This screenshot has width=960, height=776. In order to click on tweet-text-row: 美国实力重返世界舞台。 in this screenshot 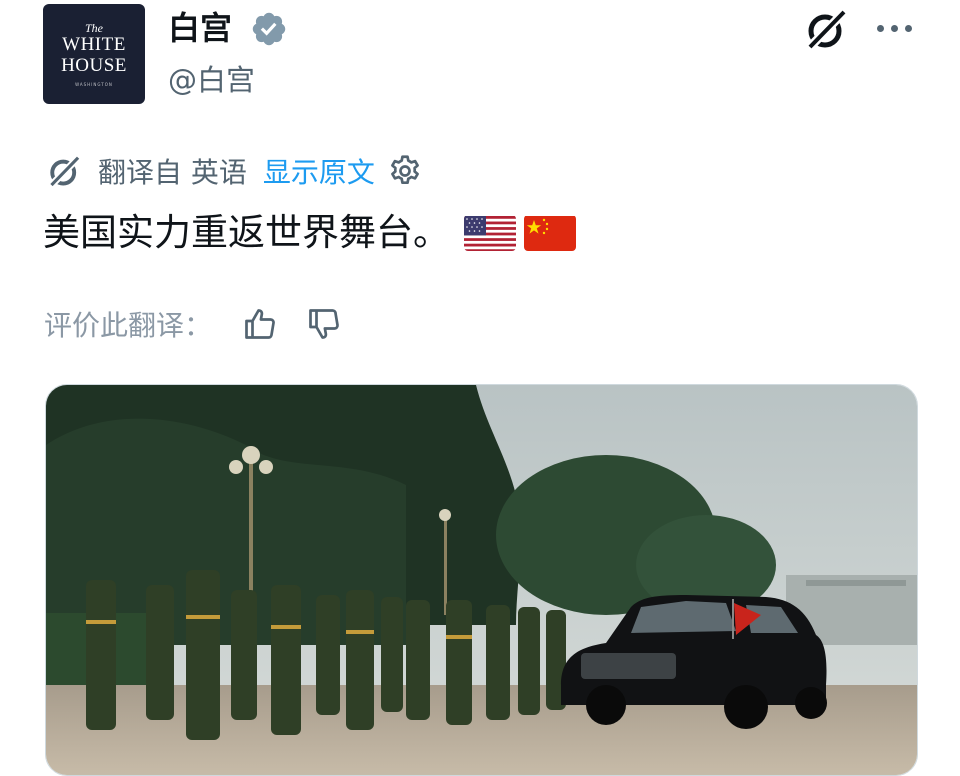, I will do `click(309, 233)`.